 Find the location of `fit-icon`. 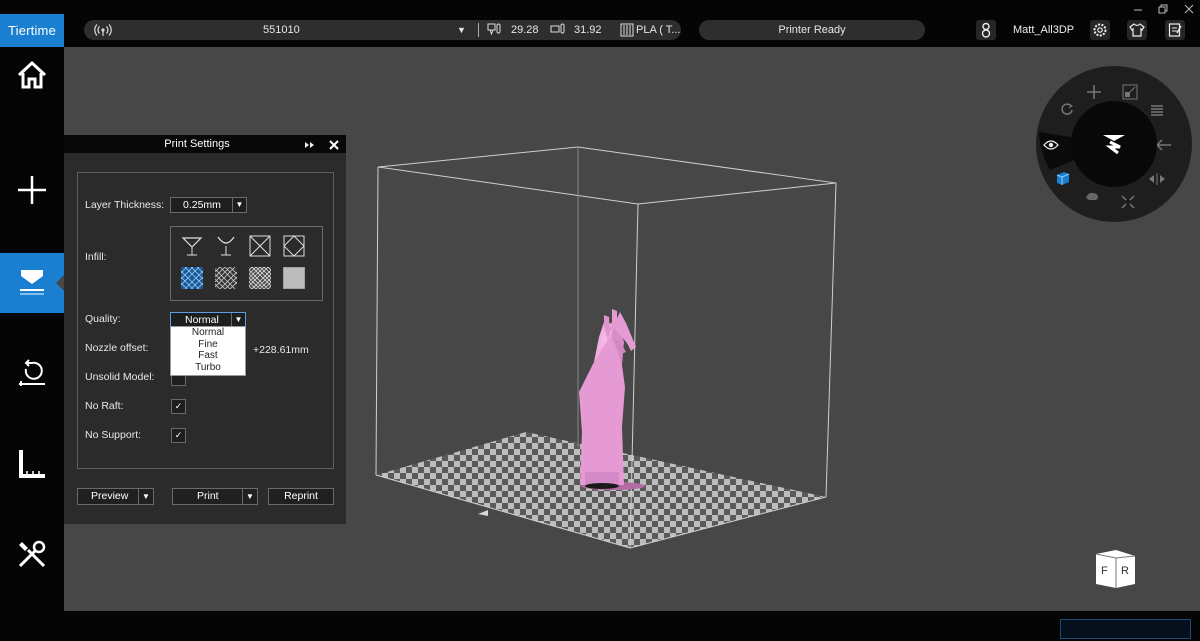

fit-icon is located at coordinates (1128, 204).